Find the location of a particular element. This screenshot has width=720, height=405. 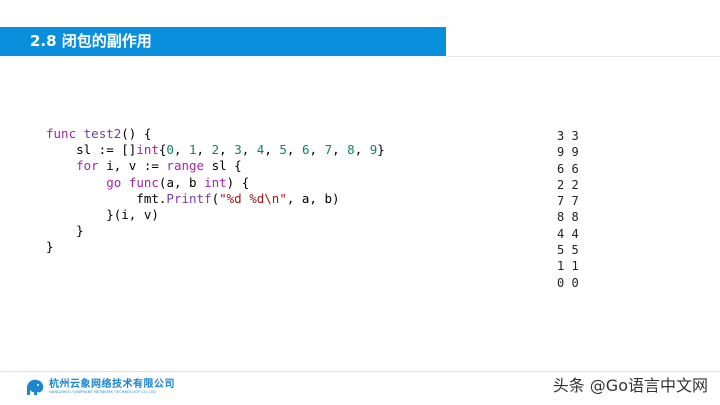

code-token: sl := [] is located at coordinates (91, 150).